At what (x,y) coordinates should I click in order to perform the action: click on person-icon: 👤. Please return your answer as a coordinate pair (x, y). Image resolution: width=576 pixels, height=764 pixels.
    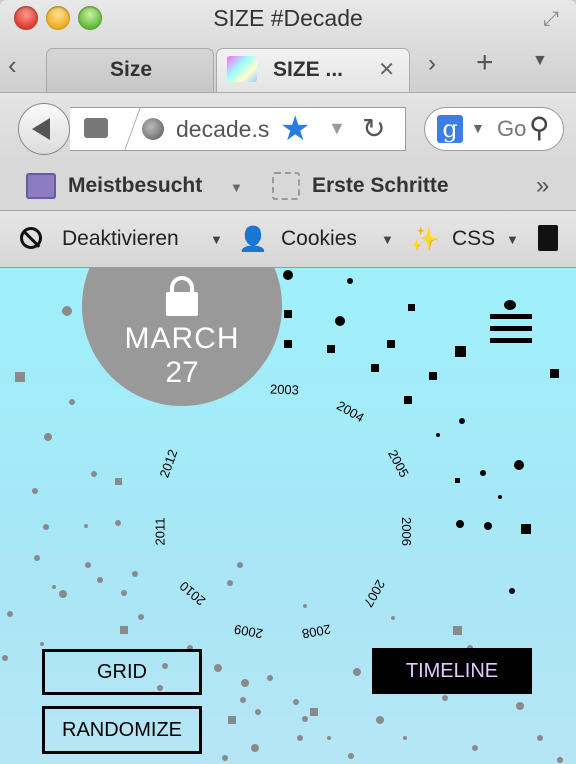
    Looking at the image, I should click on (253, 239).